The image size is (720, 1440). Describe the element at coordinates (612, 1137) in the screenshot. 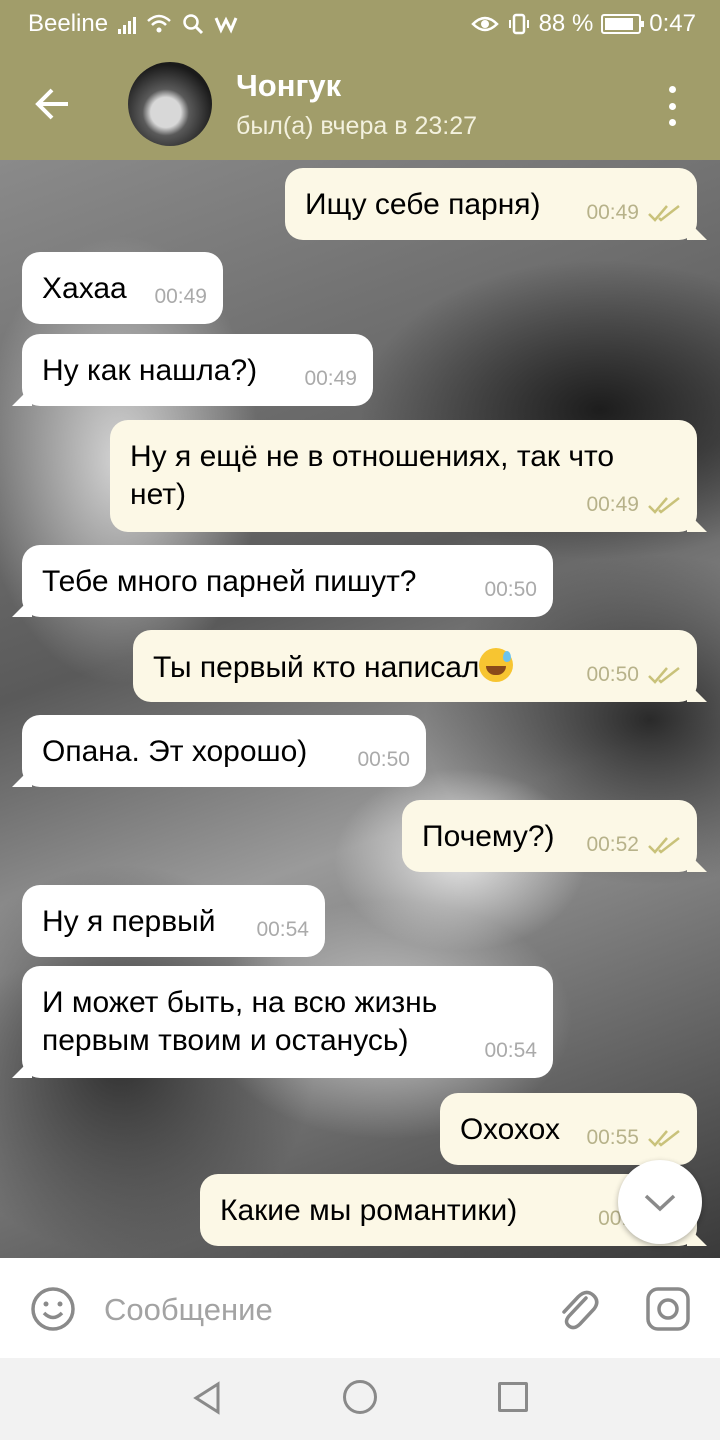

I see `message-time: 00:55` at that location.